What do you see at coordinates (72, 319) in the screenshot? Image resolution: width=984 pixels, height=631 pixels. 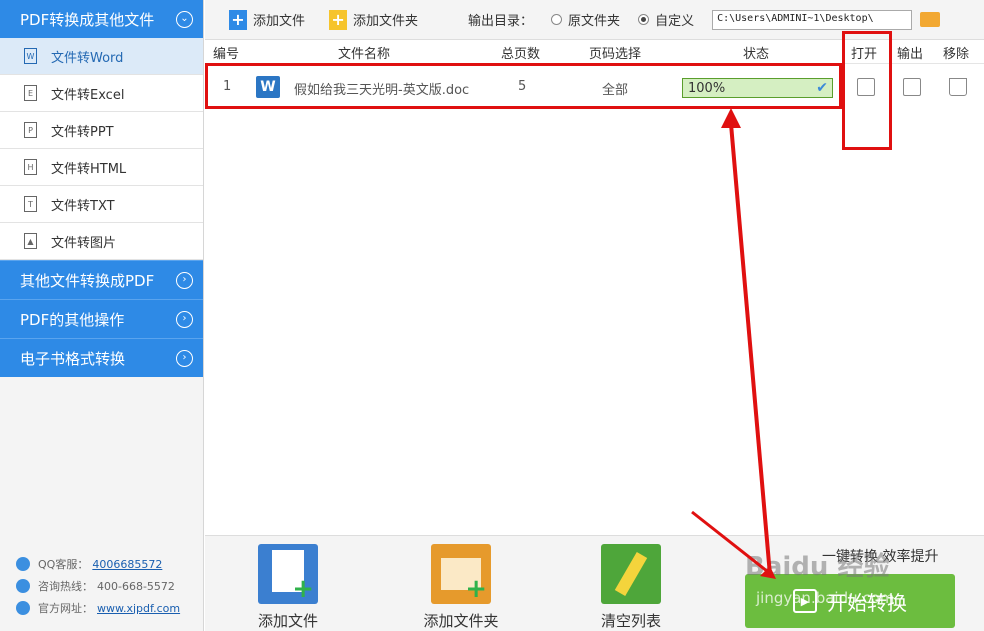 I see `sidebar-section-label: PDF的其他操作` at bounding box center [72, 319].